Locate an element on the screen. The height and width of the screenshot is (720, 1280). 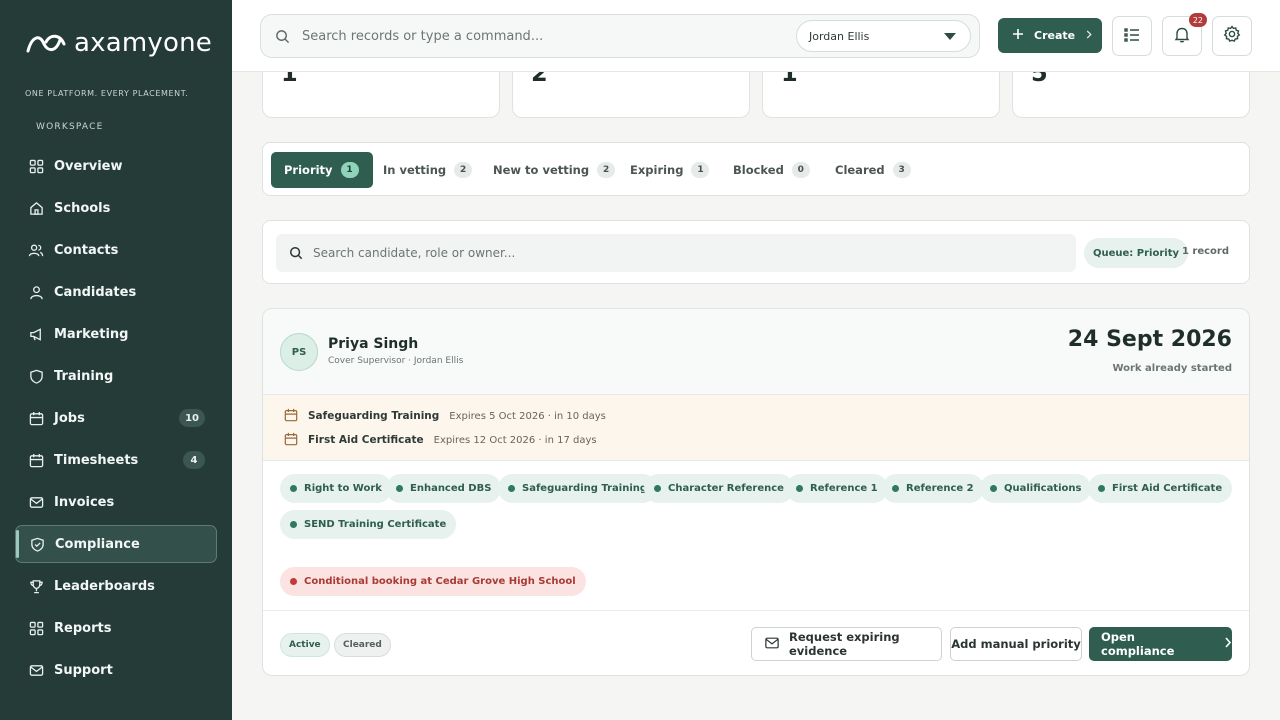
caret-down-icon is located at coordinates (950, 36).